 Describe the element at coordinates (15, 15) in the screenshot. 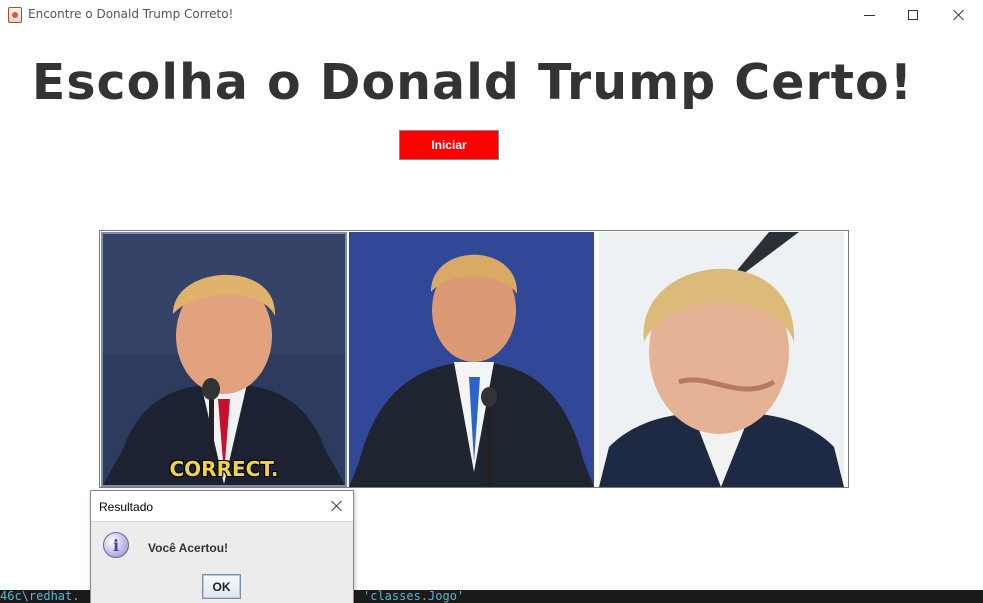

I see `java-cup-icon` at that location.